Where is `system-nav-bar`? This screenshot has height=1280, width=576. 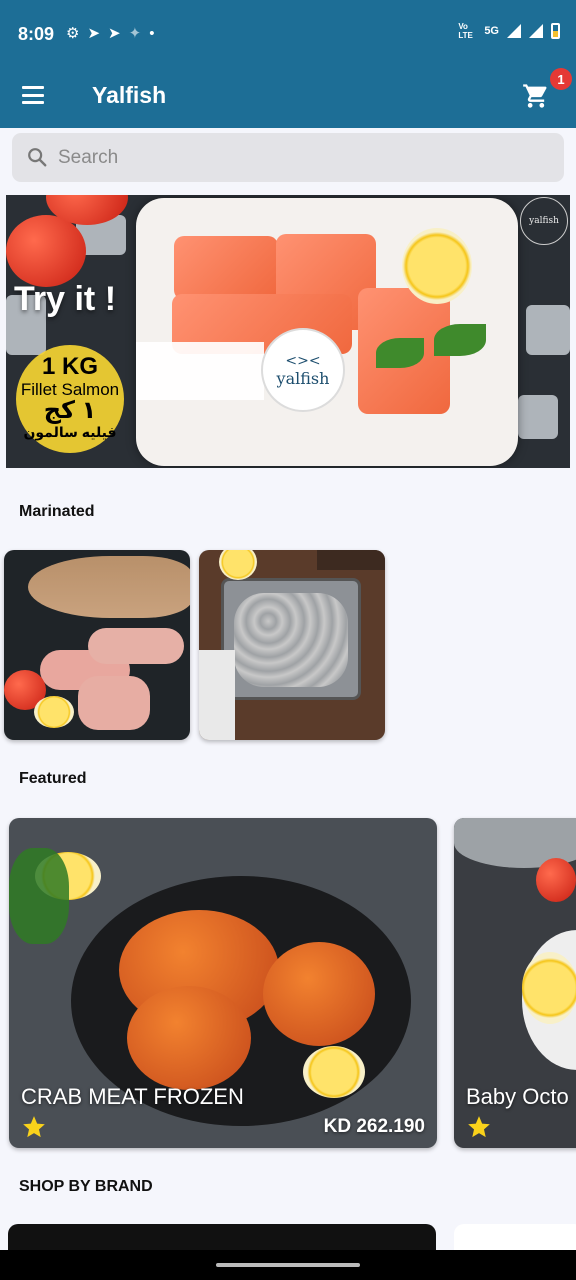
system-nav-bar is located at coordinates (288, 1265).